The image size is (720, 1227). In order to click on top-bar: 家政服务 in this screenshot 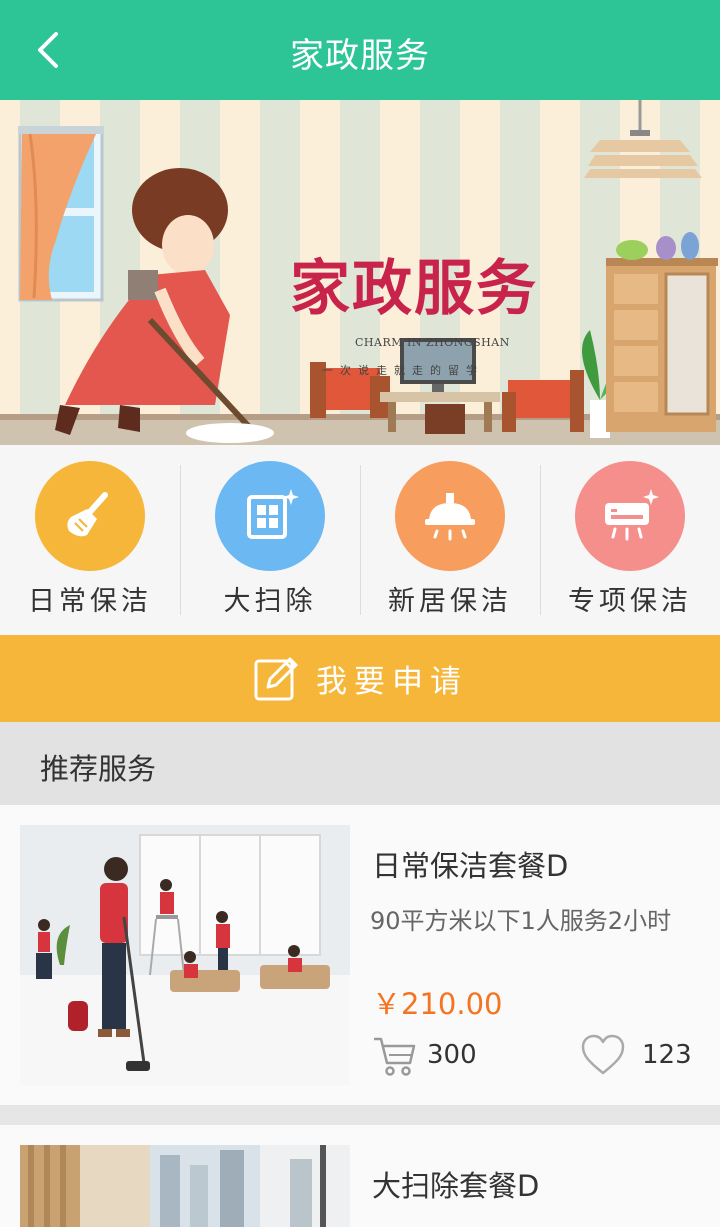, I will do `click(360, 50)`.